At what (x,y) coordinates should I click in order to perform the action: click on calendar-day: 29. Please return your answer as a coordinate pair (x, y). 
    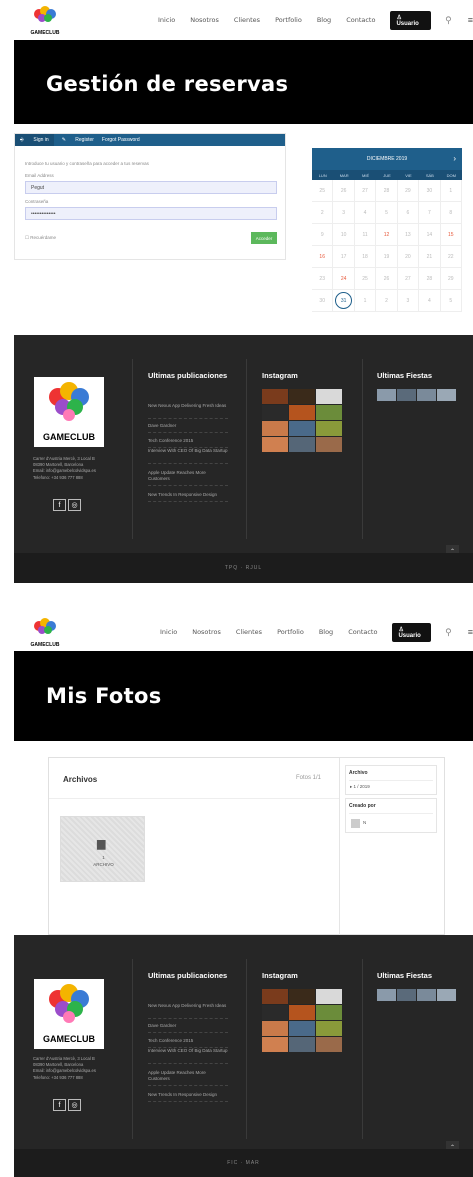
    Looking at the image, I should click on (451, 279).